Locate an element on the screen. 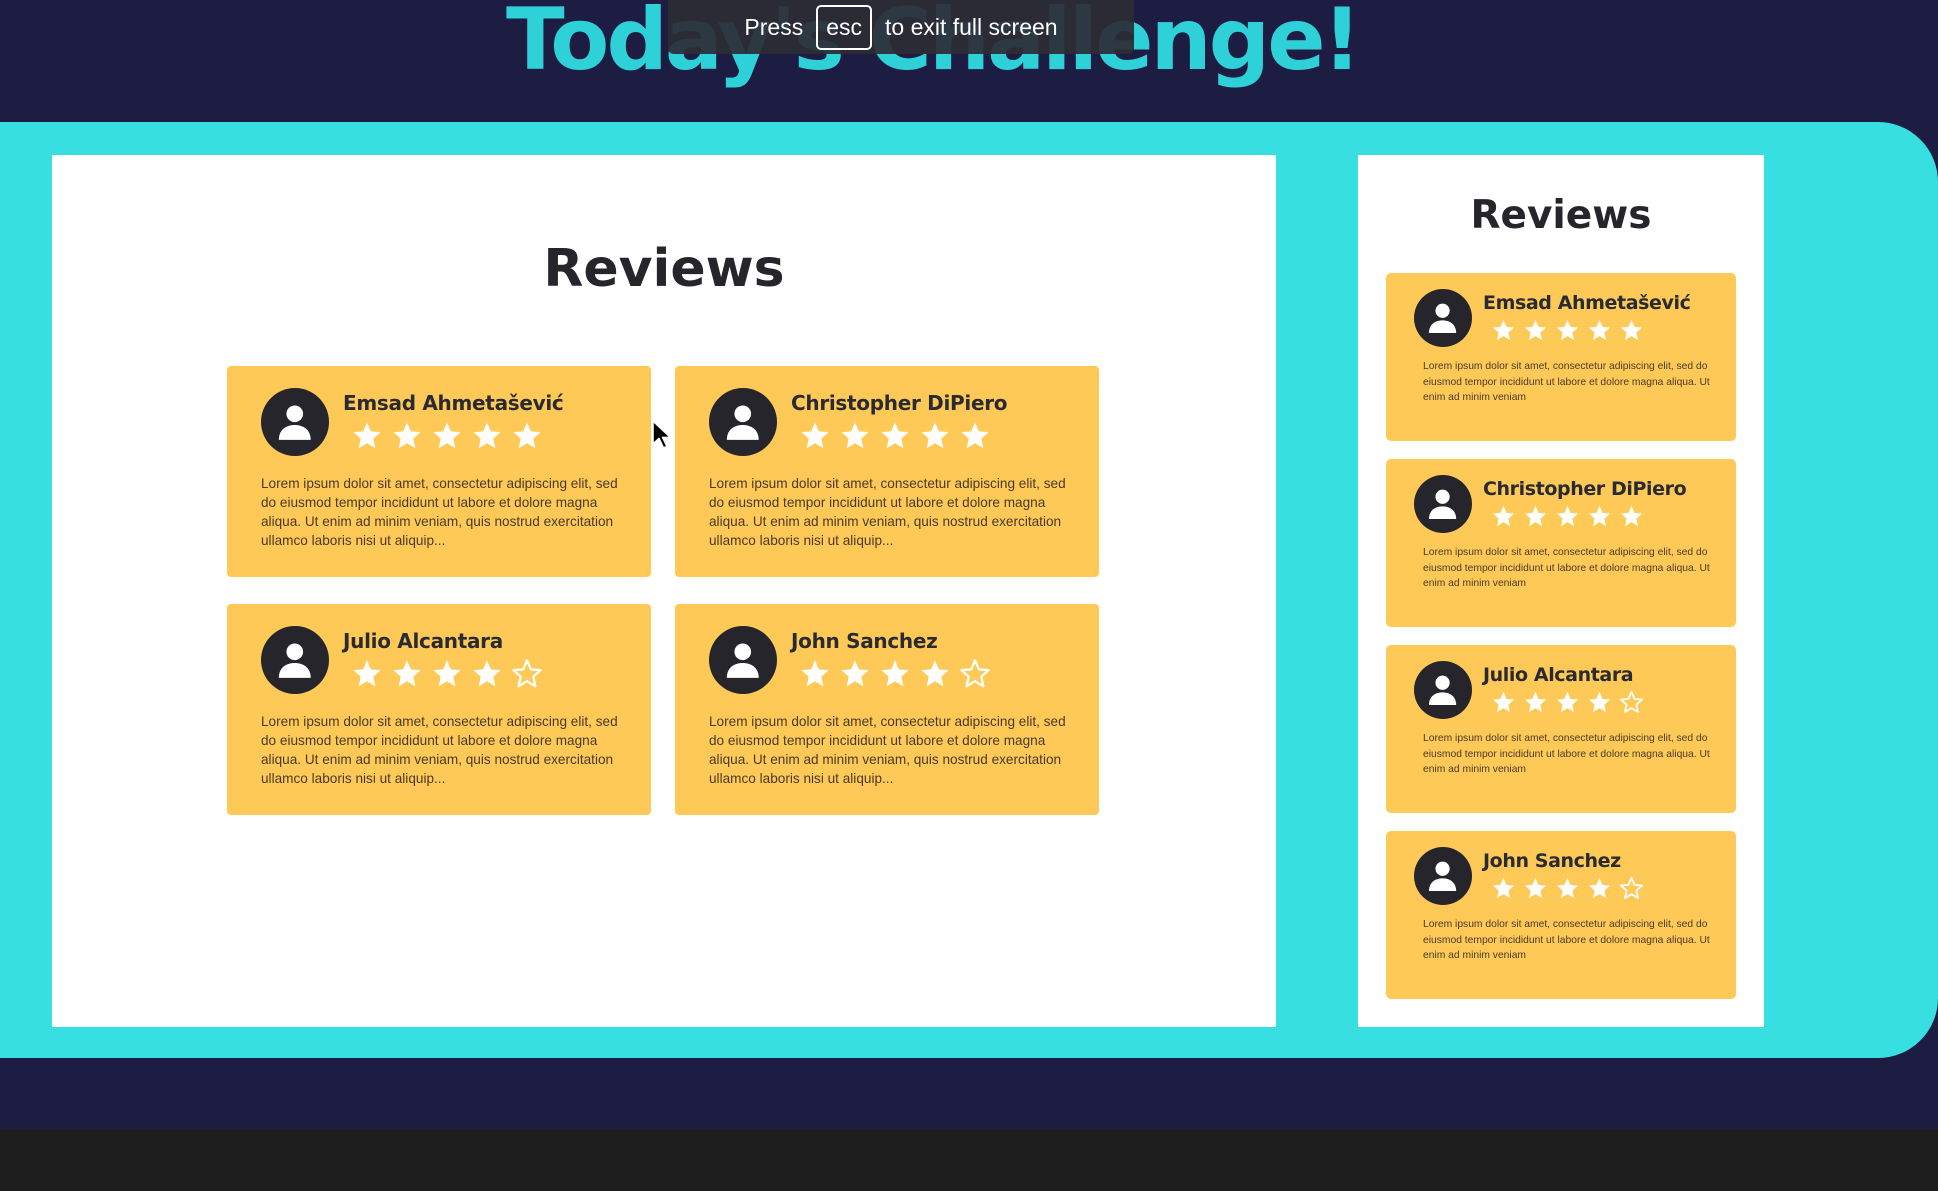 Image resolution: width=1938 pixels, height=1191 pixels. mobile-reviews-heading: Reviews is located at coordinates (1561, 215).